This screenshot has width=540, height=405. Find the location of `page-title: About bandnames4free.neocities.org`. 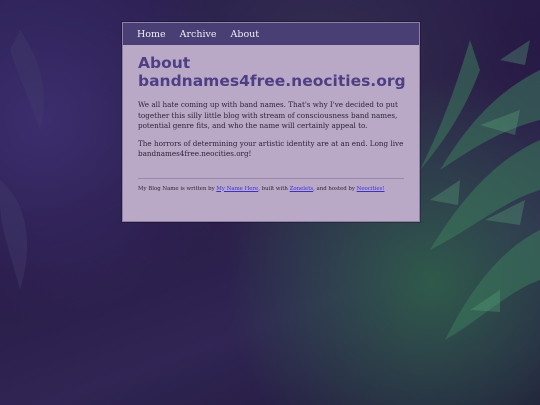

page-title: About bandnames4free.neocities.org is located at coordinates (272, 72).